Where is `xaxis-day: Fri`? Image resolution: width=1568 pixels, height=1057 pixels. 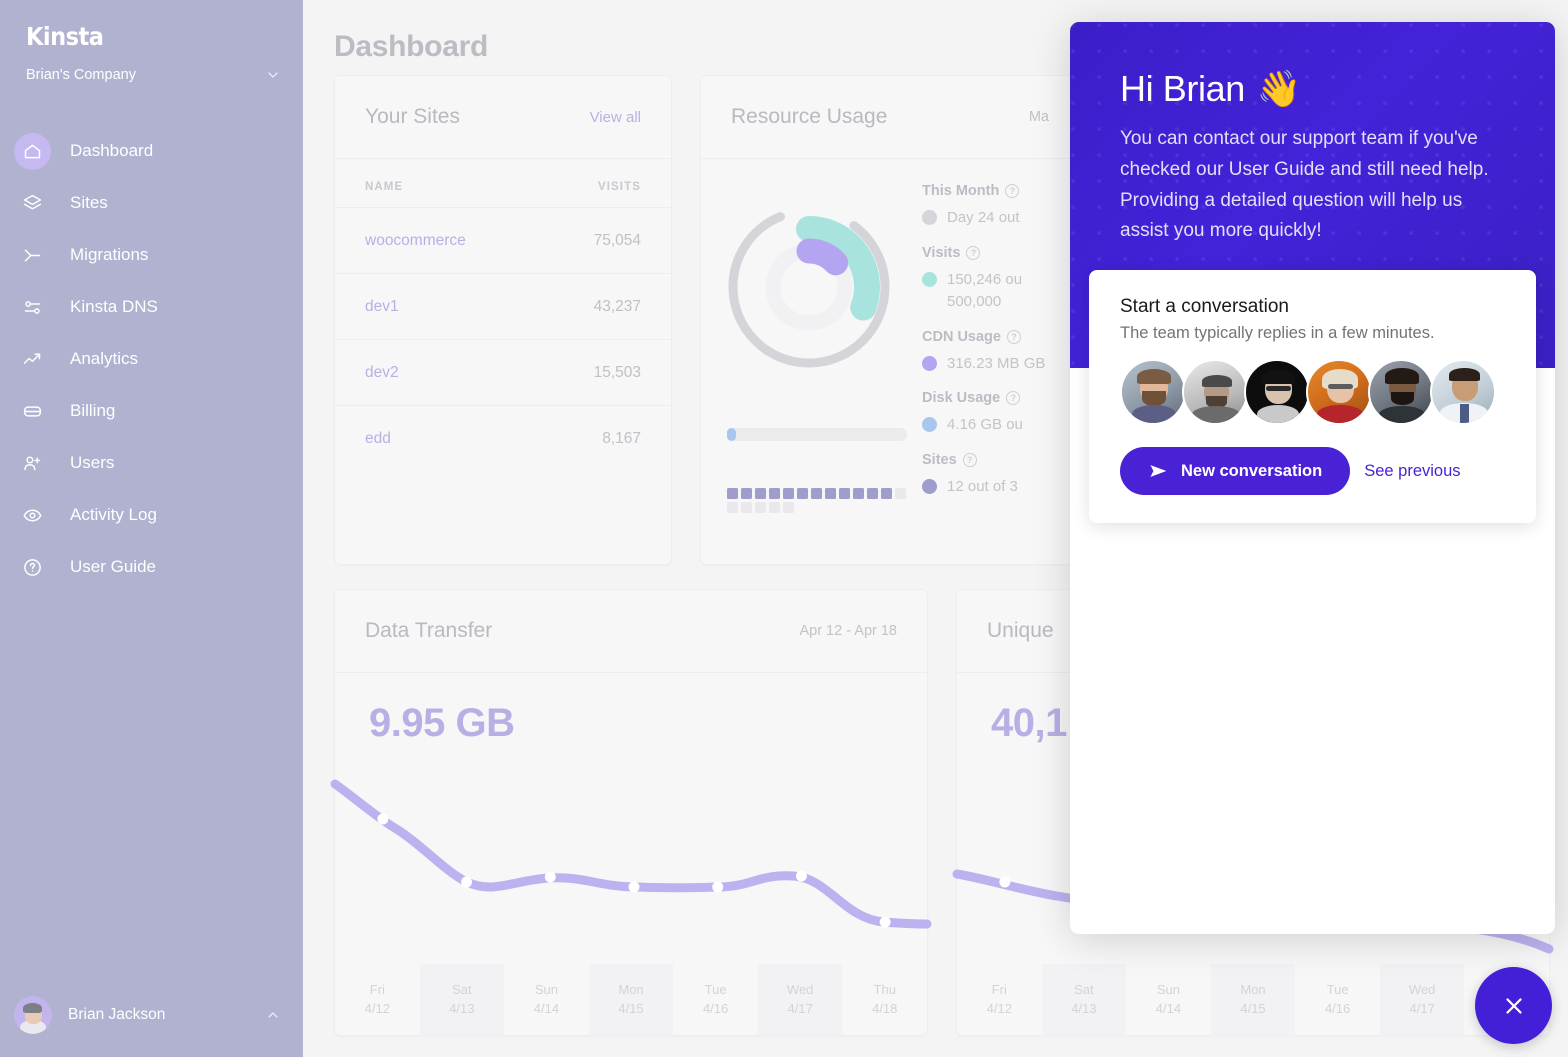
xaxis-day: Fri is located at coordinates (999, 990).